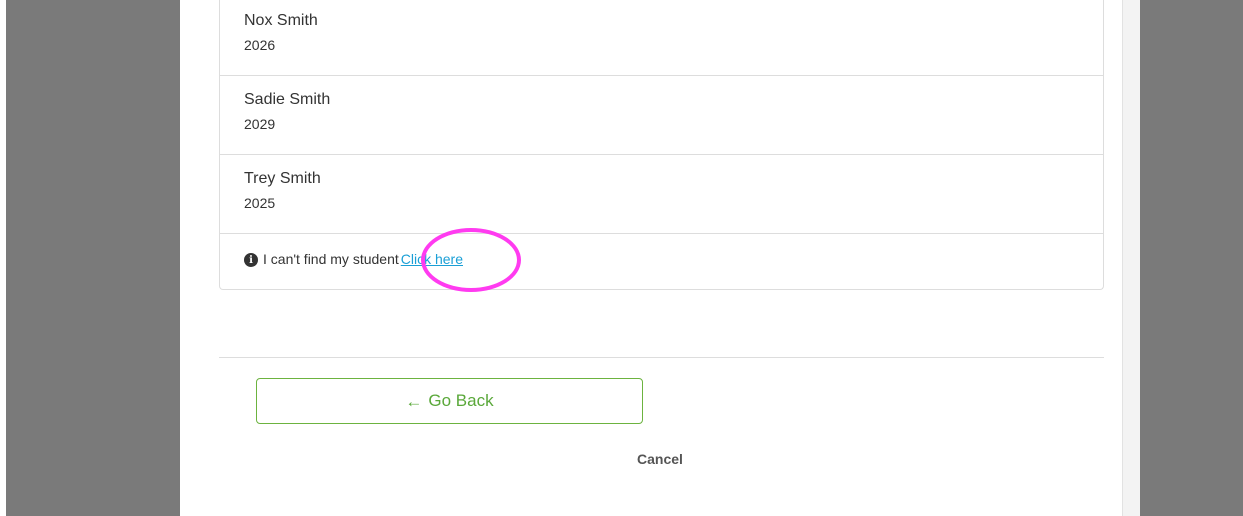 The width and height of the screenshot is (1243, 516). Describe the element at coordinates (251, 260) in the screenshot. I see `info-icon: i` at that location.